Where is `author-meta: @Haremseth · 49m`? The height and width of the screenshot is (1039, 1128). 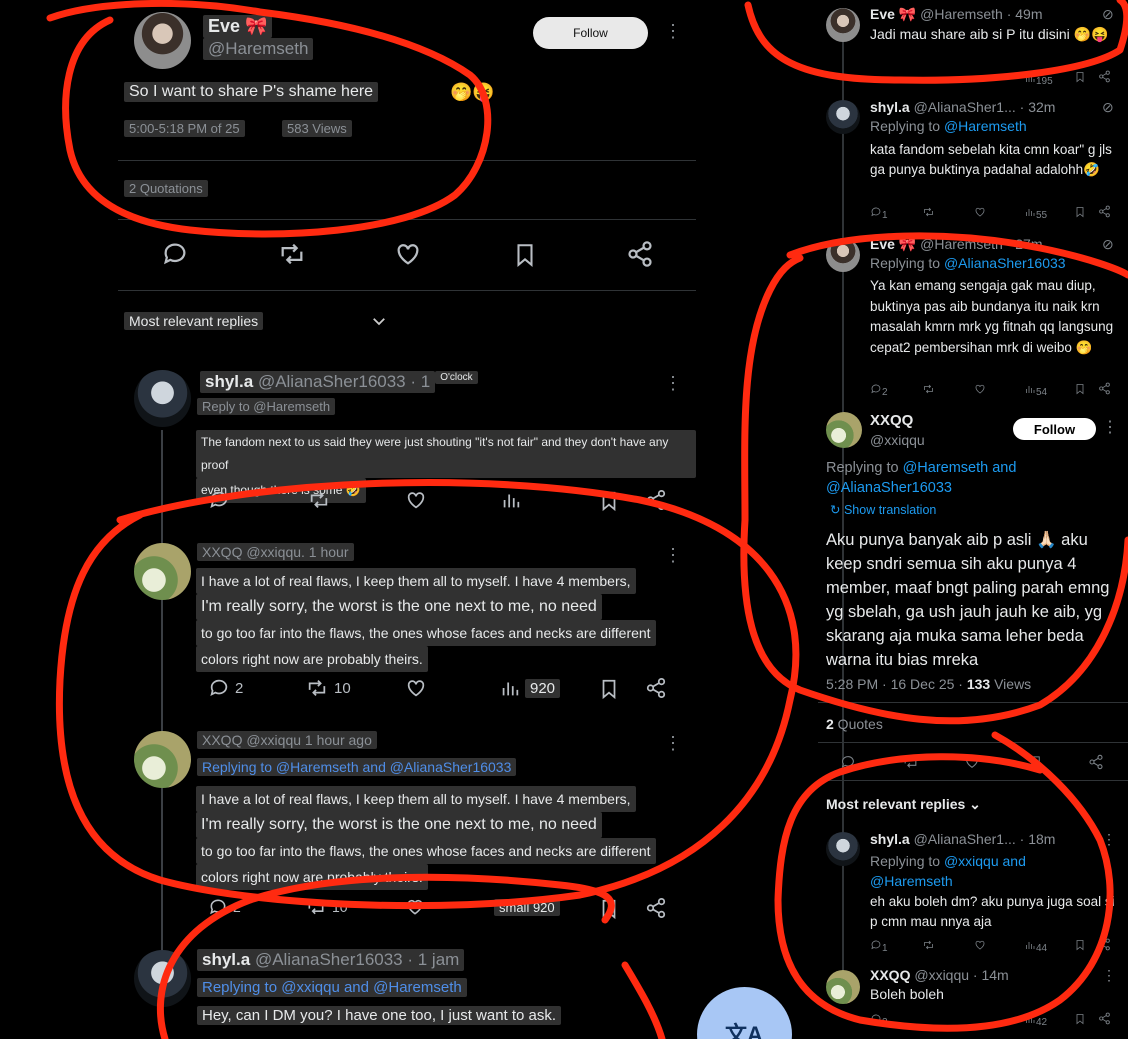
author-meta: @Haremseth · 49m is located at coordinates (981, 14).